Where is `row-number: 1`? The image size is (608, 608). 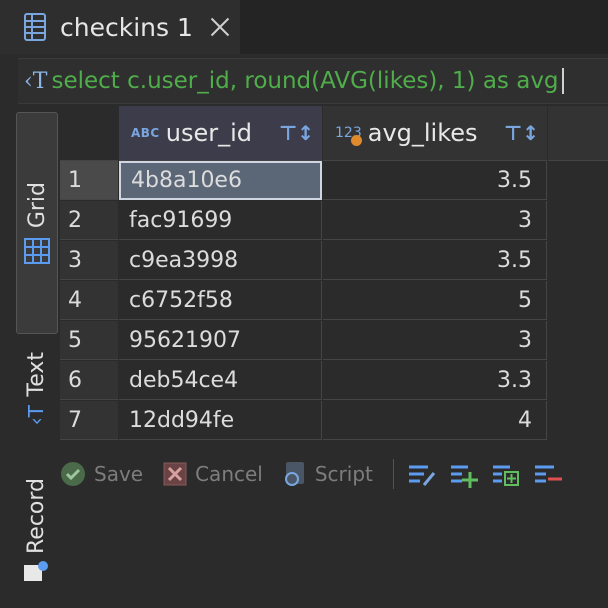
row-number: 1 is located at coordinates (89, 180).